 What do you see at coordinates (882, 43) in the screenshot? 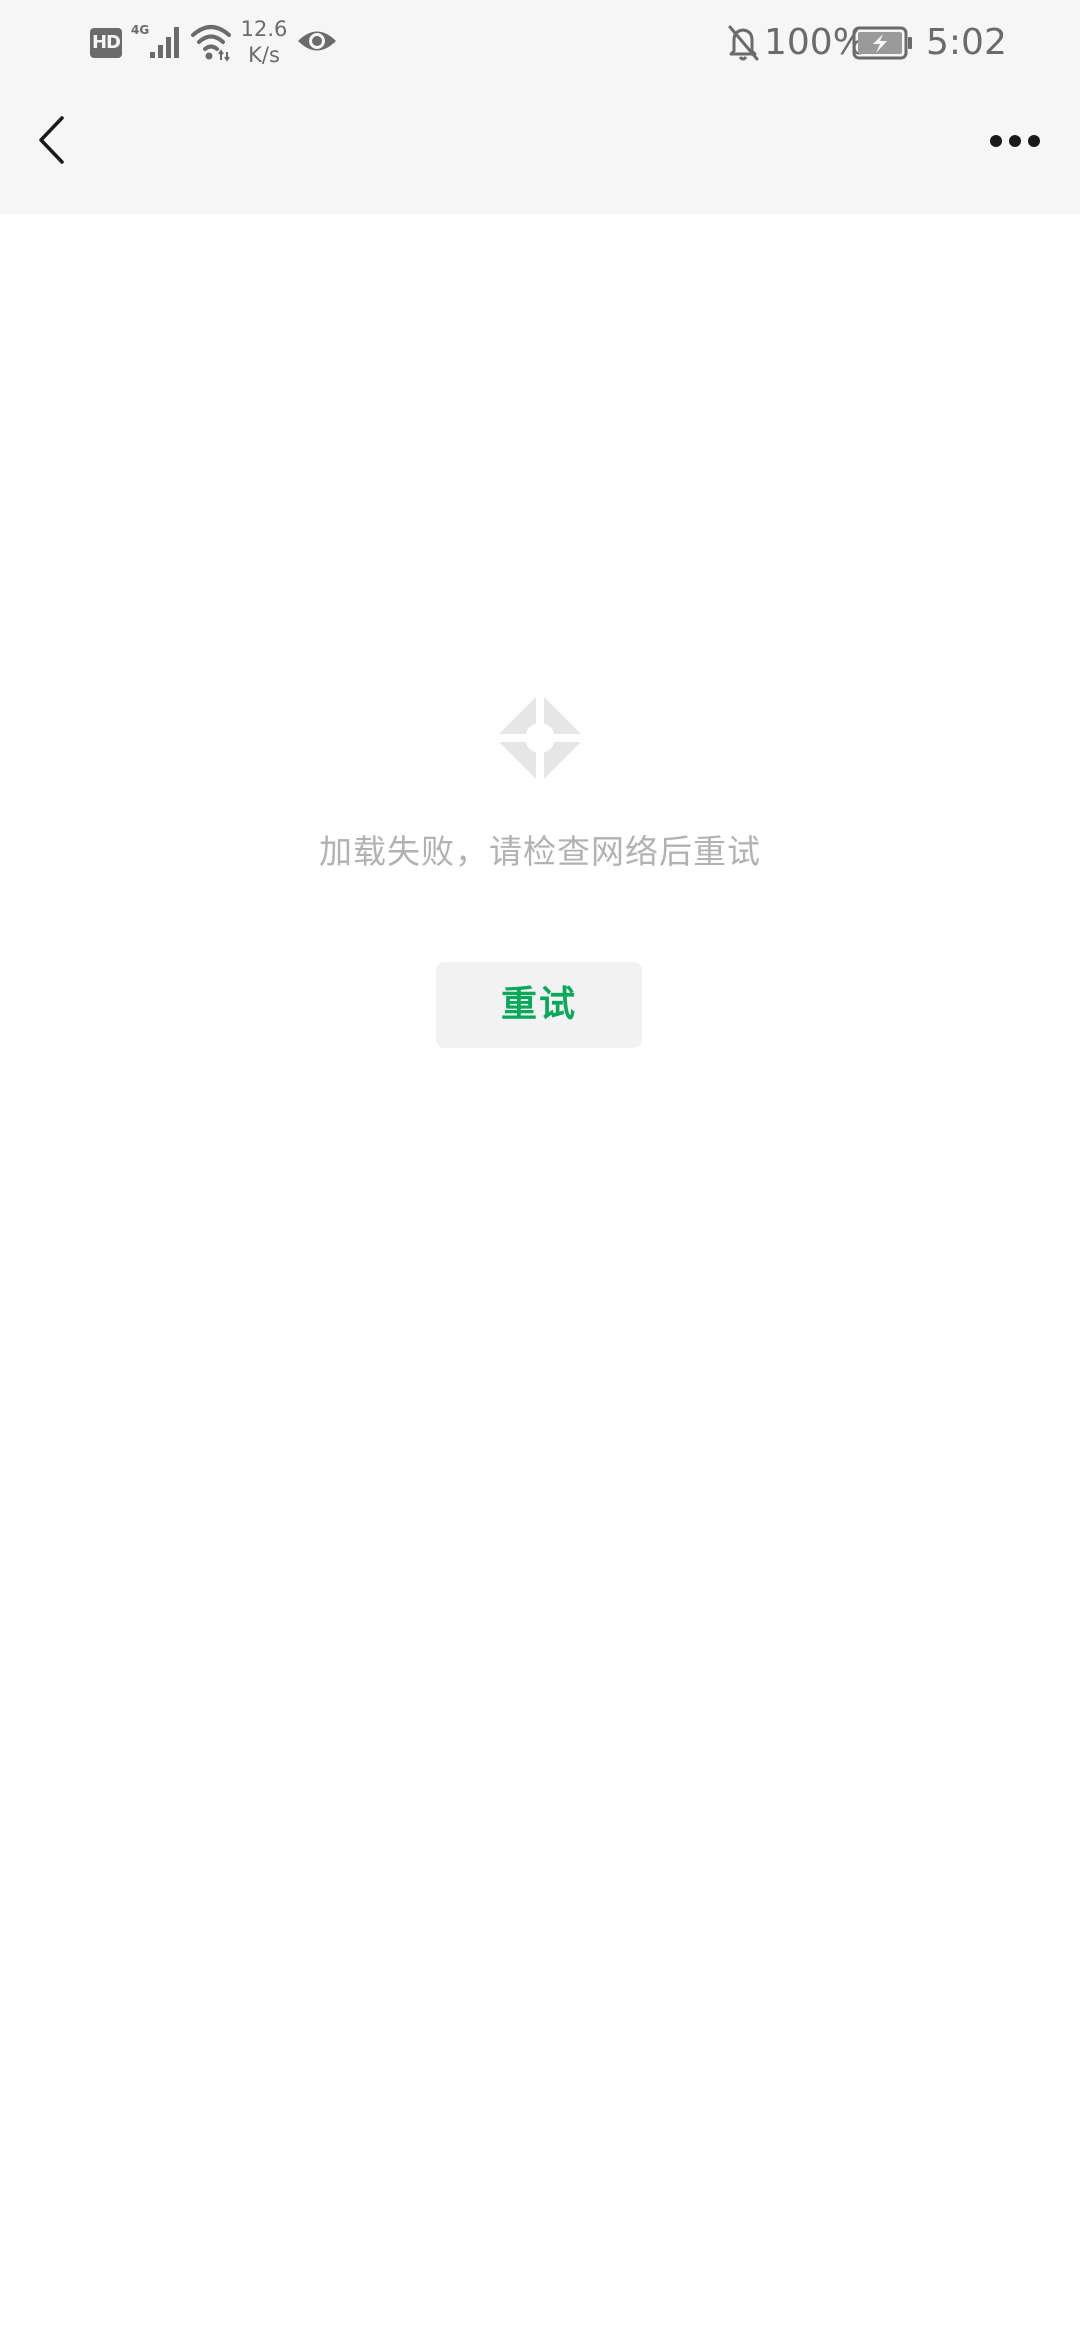
I see `battery-charging-icon` at bounding box center [882, 43].